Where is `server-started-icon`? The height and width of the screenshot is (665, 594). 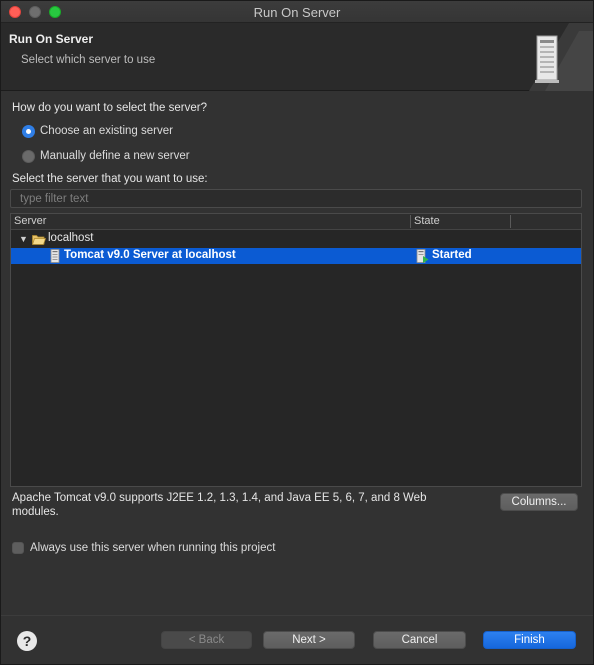
server-started-icon is located at coordinates (422, 256).